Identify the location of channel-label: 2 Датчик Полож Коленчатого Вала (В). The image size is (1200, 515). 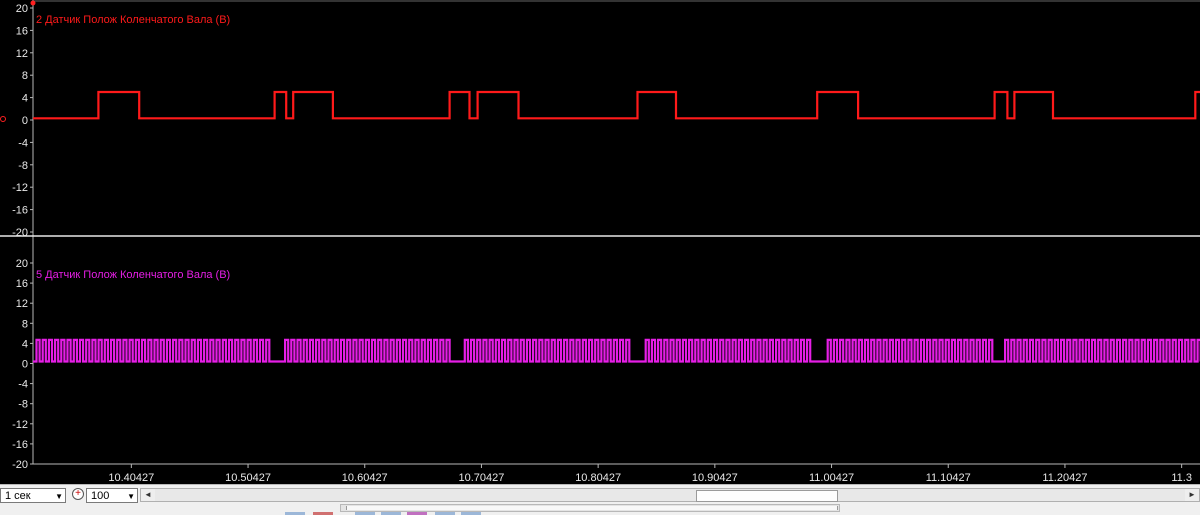
(133, 20).